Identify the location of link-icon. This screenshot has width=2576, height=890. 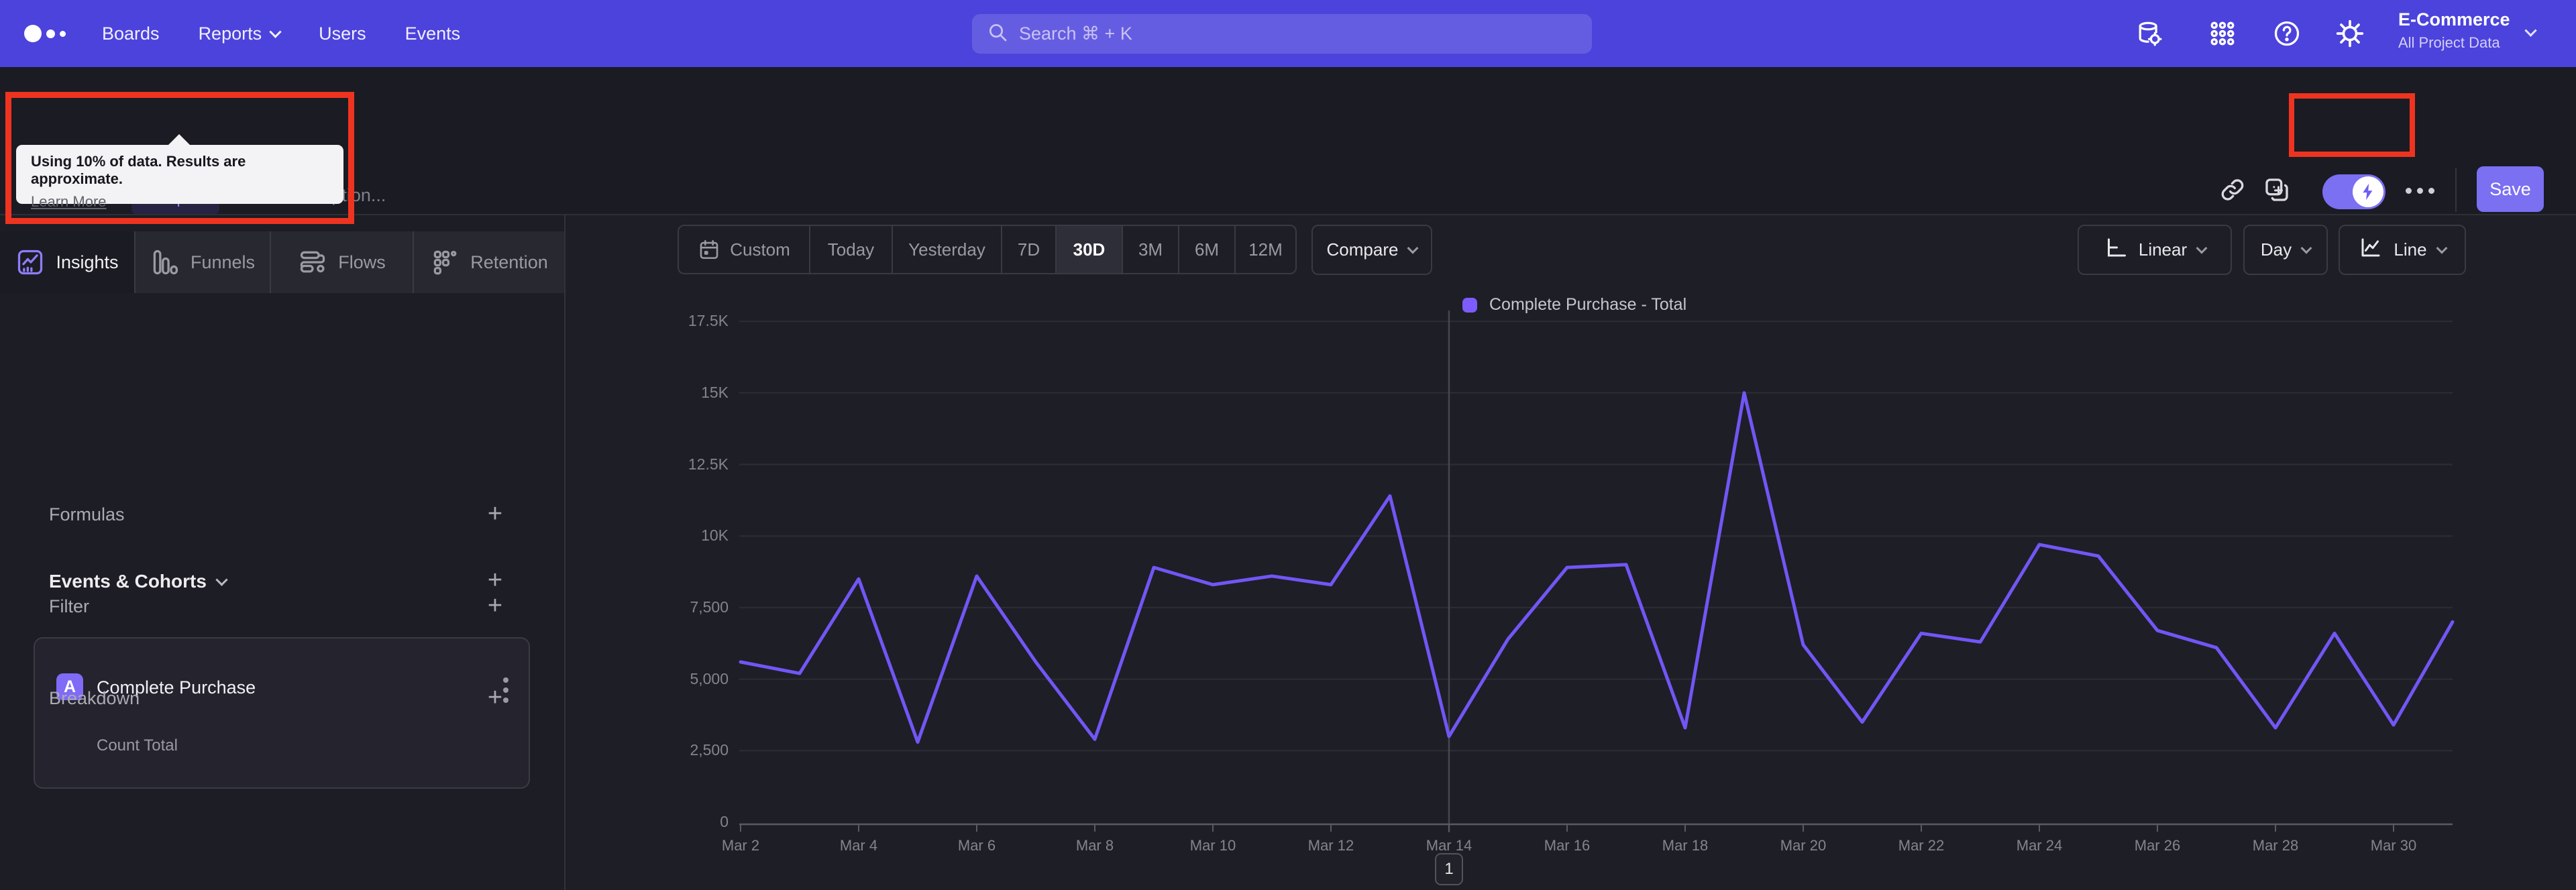
(2232, 190).